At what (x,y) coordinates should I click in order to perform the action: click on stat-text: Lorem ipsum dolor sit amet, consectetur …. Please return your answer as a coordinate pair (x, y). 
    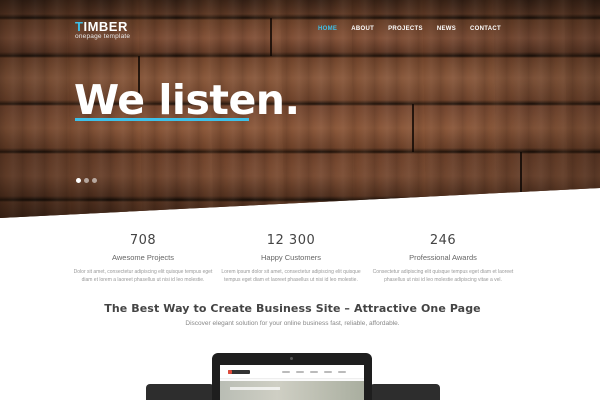
    Looking at the image, I should click on (291, 276).